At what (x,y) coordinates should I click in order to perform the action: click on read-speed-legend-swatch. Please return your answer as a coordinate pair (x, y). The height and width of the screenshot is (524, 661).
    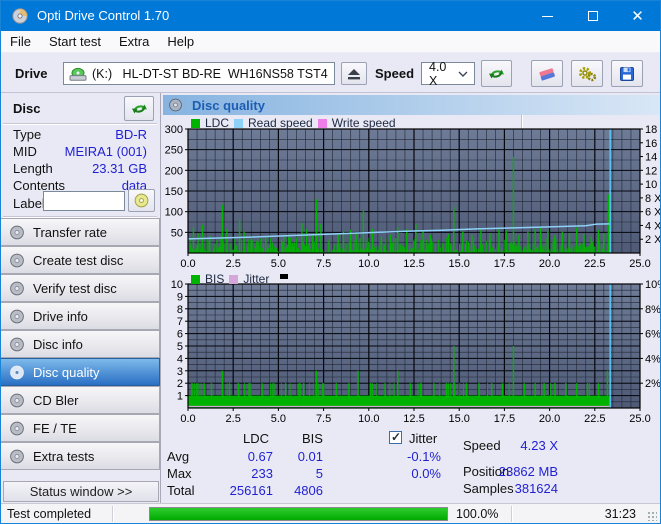
    Looking at the image, I should click on (239, 123).